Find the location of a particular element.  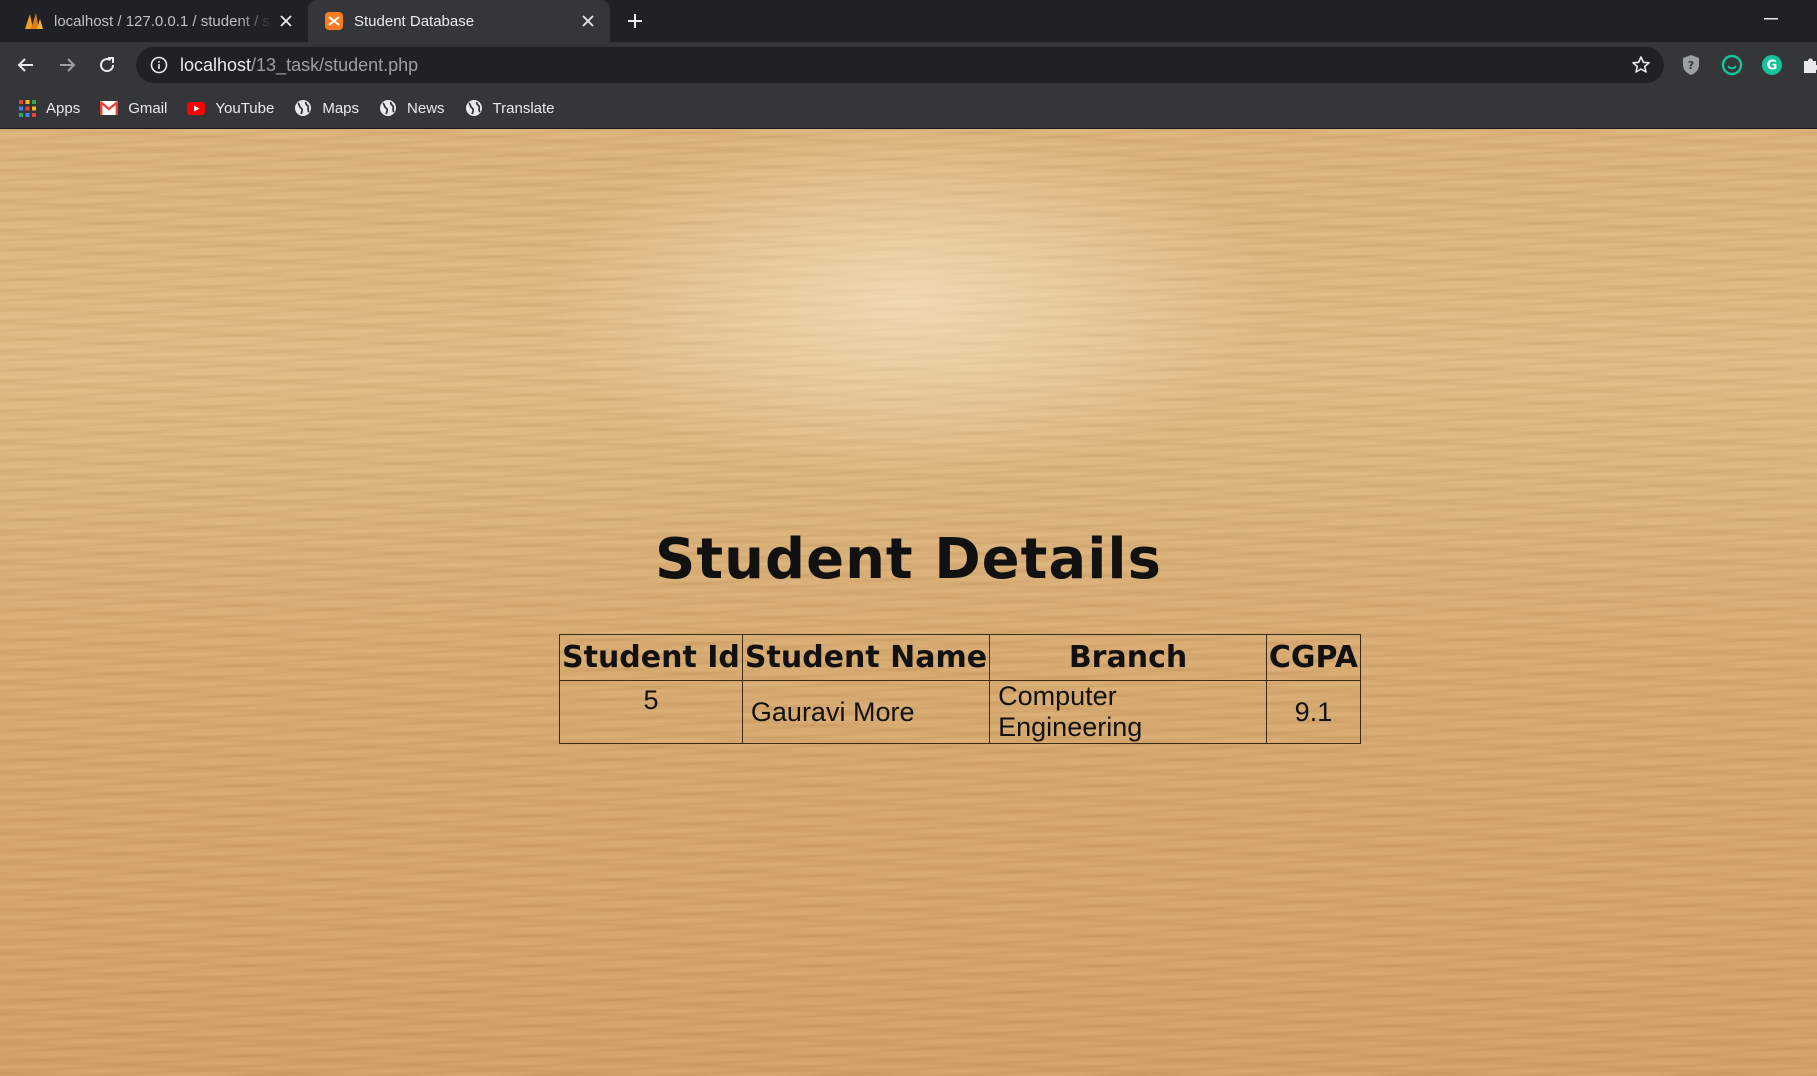

address-bar: localhost/13_task/student.php is located at coordinates (900, 65).